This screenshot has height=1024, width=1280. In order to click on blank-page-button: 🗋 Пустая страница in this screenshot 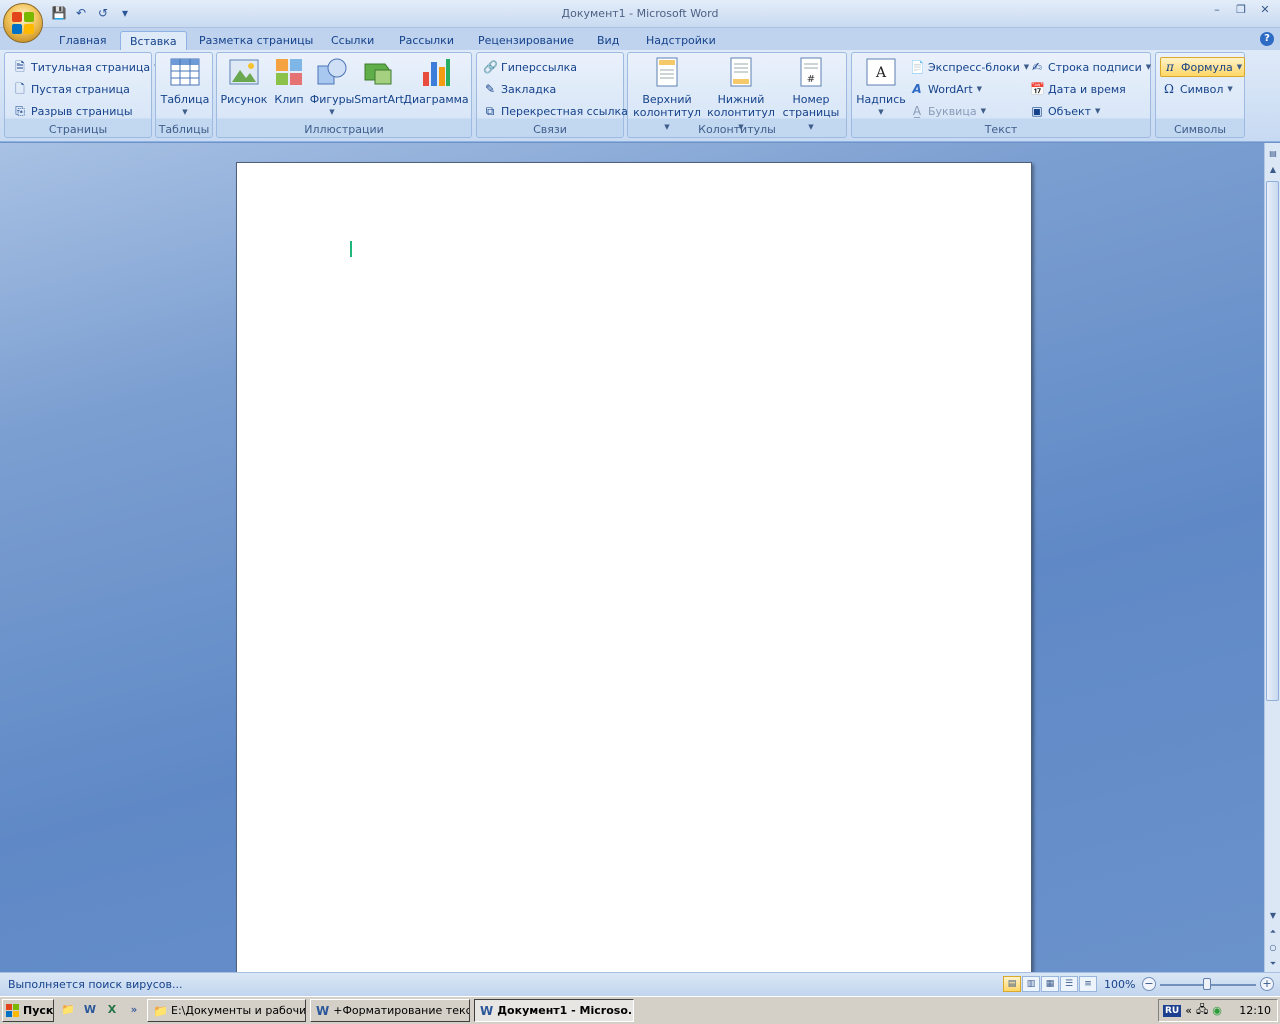, I will do `click(71, 89)`.